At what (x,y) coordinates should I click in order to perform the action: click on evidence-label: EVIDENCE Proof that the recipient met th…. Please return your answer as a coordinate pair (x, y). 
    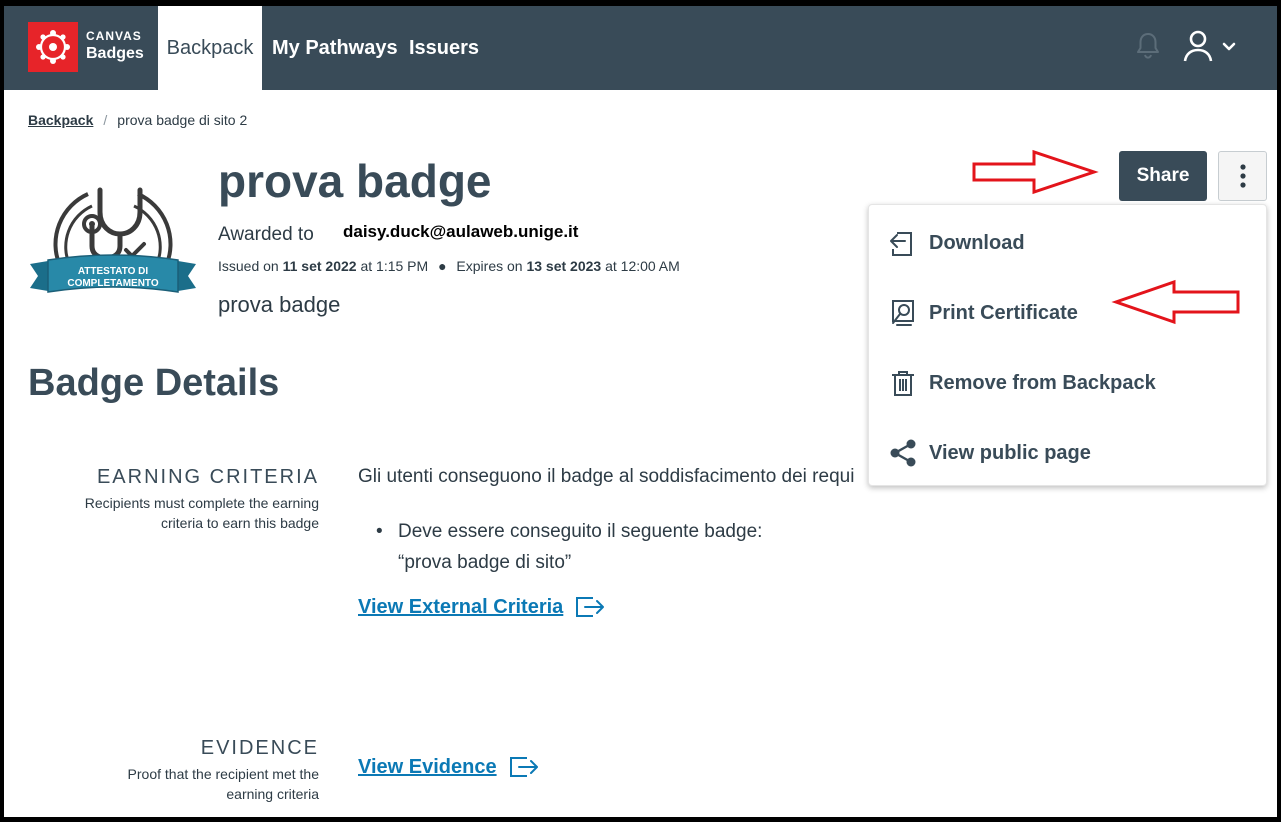
    Looking at the image, I should click on (223, 769).